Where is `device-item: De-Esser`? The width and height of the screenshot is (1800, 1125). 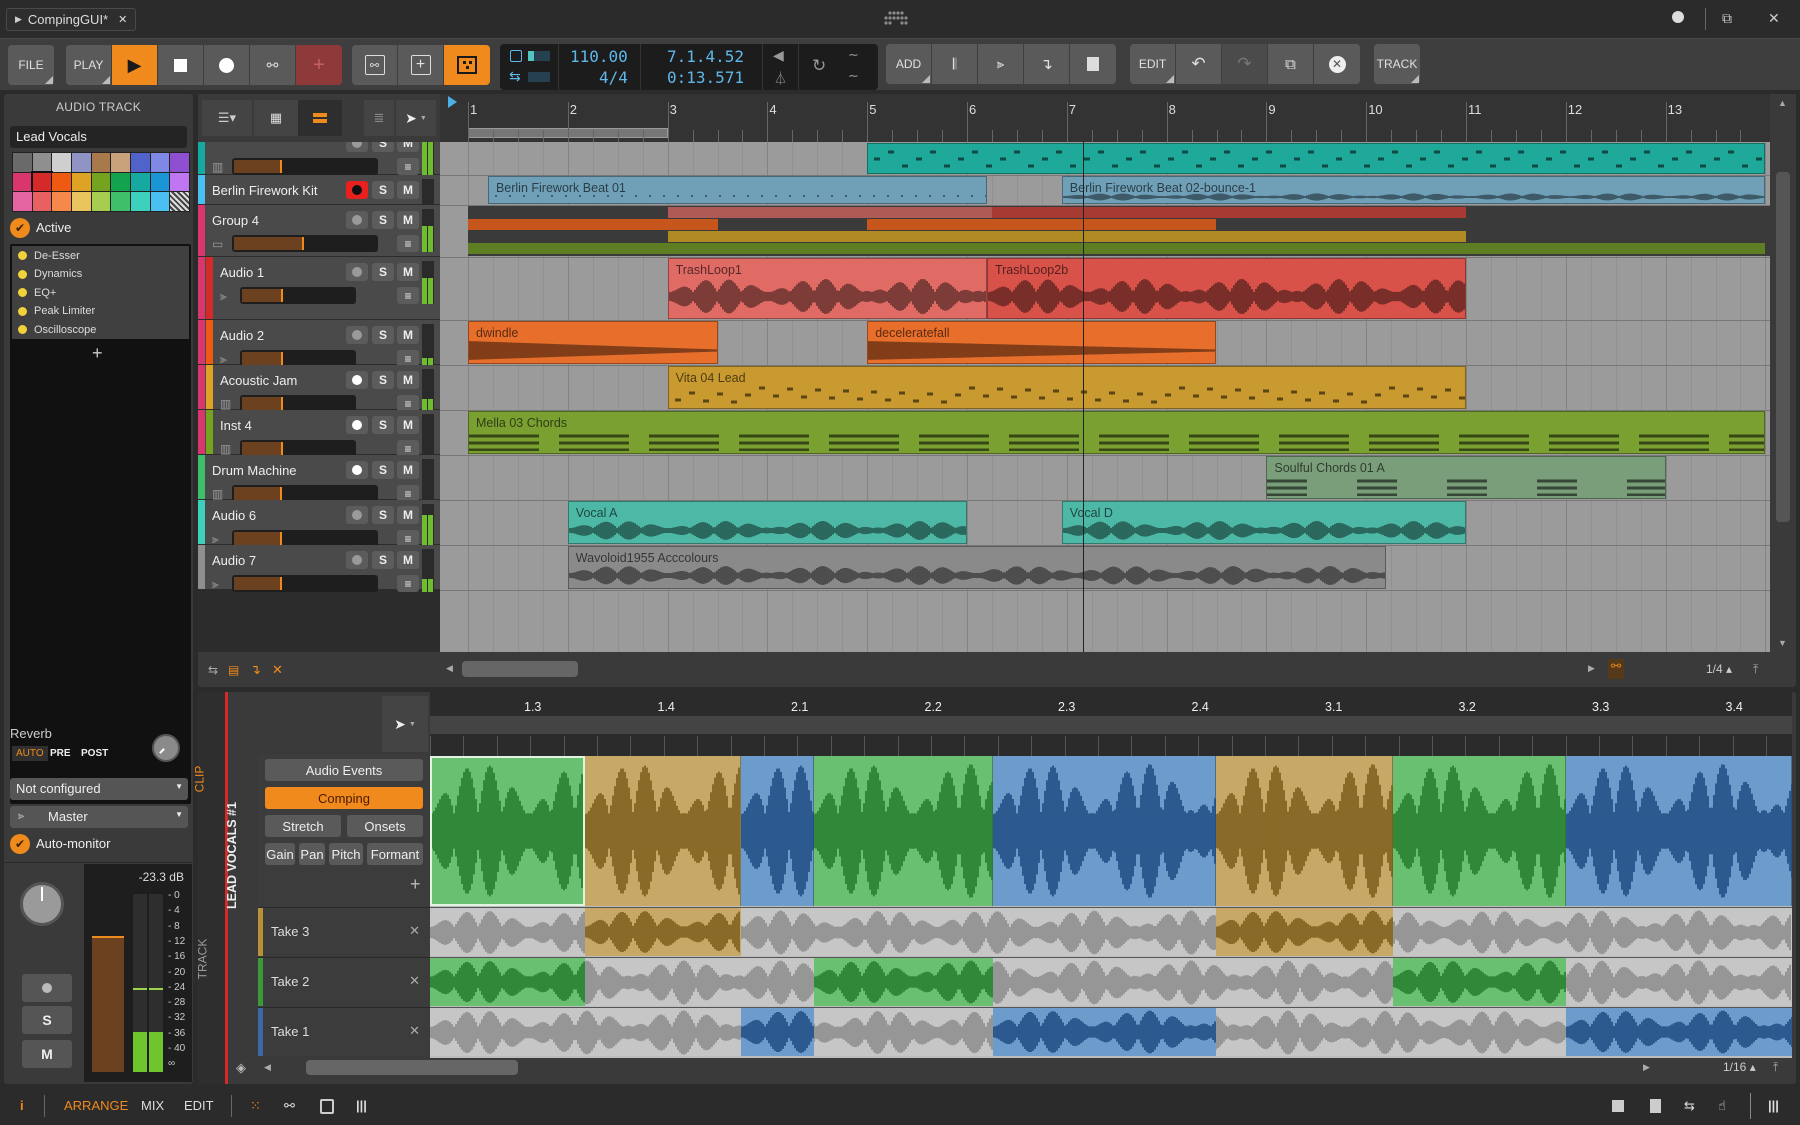 device-item: De-Esser is located at coordinates (100, 255).